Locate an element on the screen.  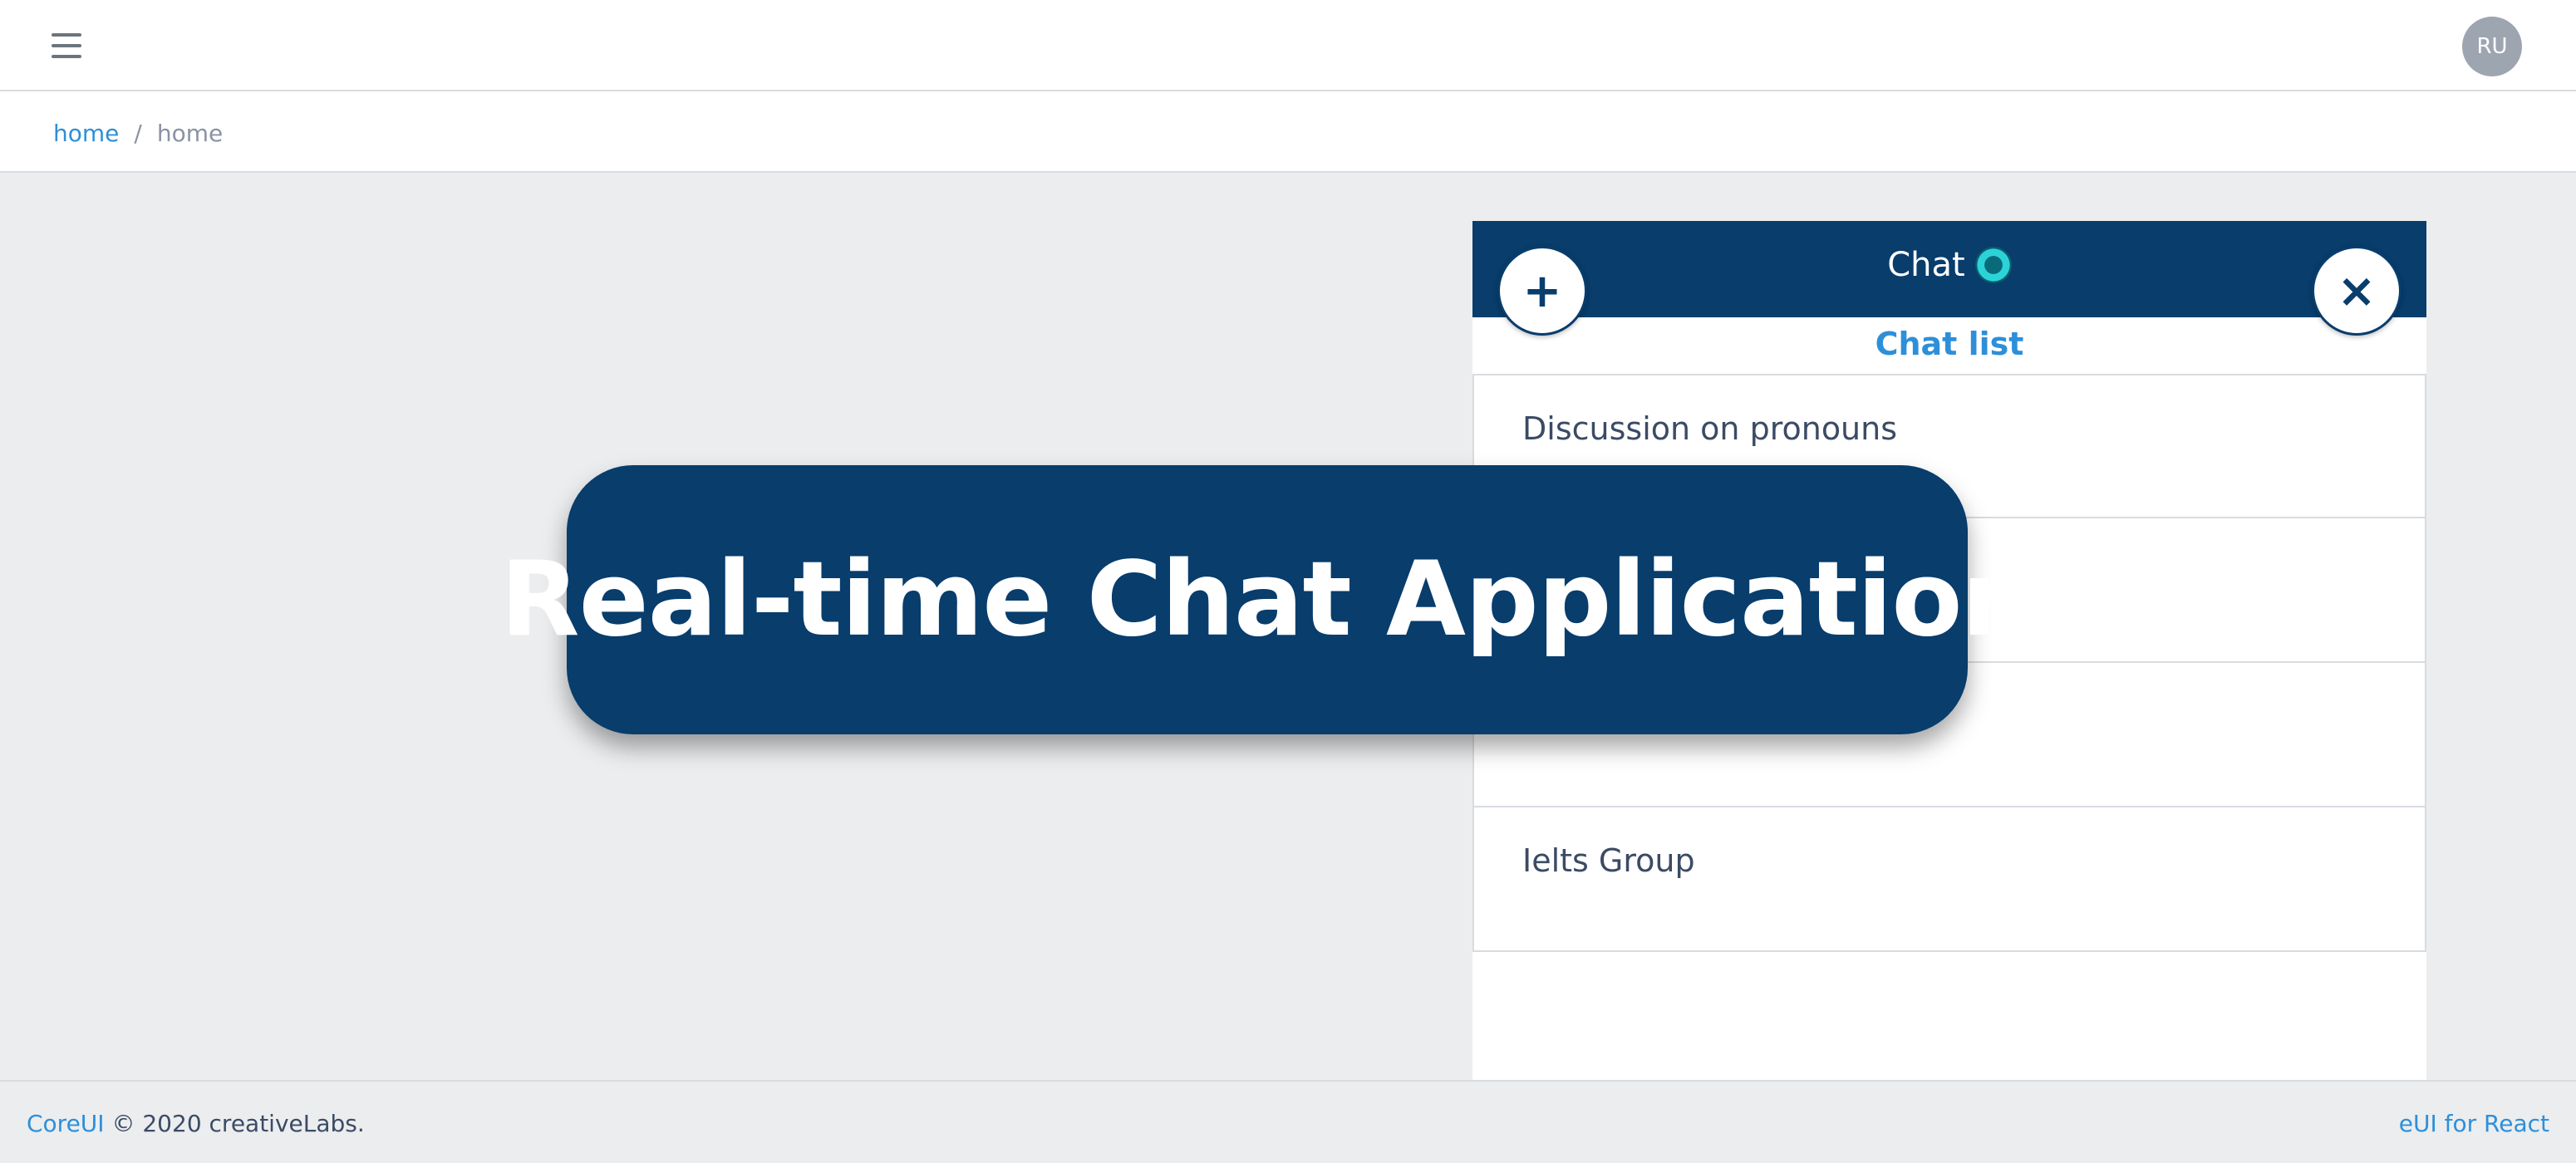
footer-brand-link: CoreUI is located at coordinates (66, 1123).